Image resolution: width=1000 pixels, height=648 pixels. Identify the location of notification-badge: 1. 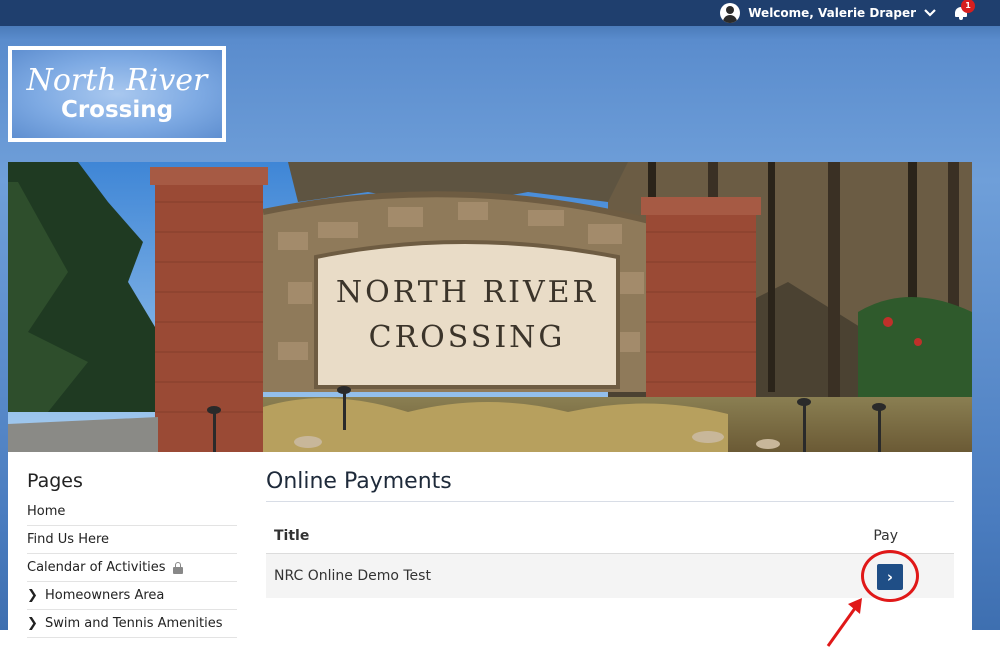
(968, 6).